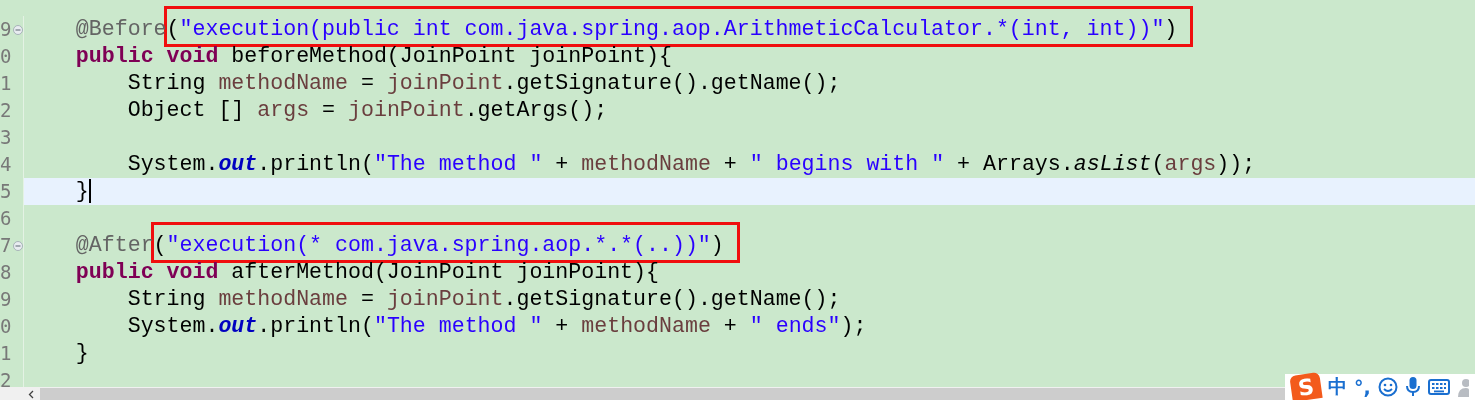 Image resolution: width=1475 pixels, height=400 pixels. What do you see at coordinates (373, 56) in the screenshot?
I see `code-line: public void beforeMethod(JoinPoint joinPoint){` at bounding box center [373, 56].